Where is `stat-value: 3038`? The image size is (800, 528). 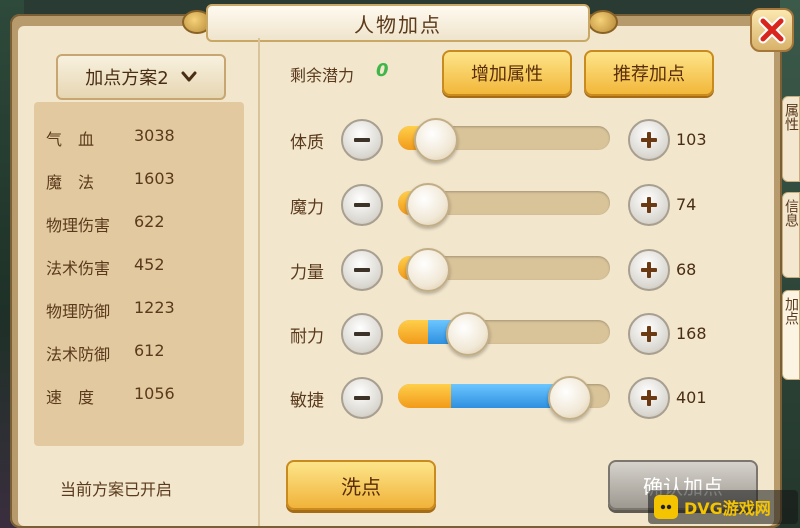
stat-value: 3038 is located at coordinates (154, 135).